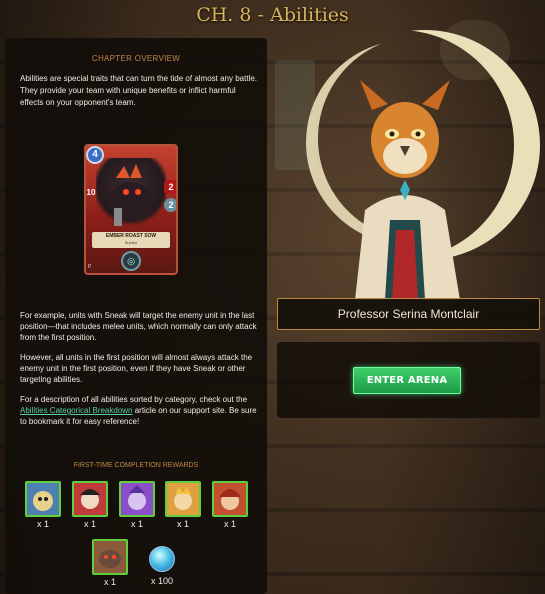  What do you see at coordinates (170, 205) in the screenshot?
I see `card-speed-icon: 2` at bounding box center [170, 205].